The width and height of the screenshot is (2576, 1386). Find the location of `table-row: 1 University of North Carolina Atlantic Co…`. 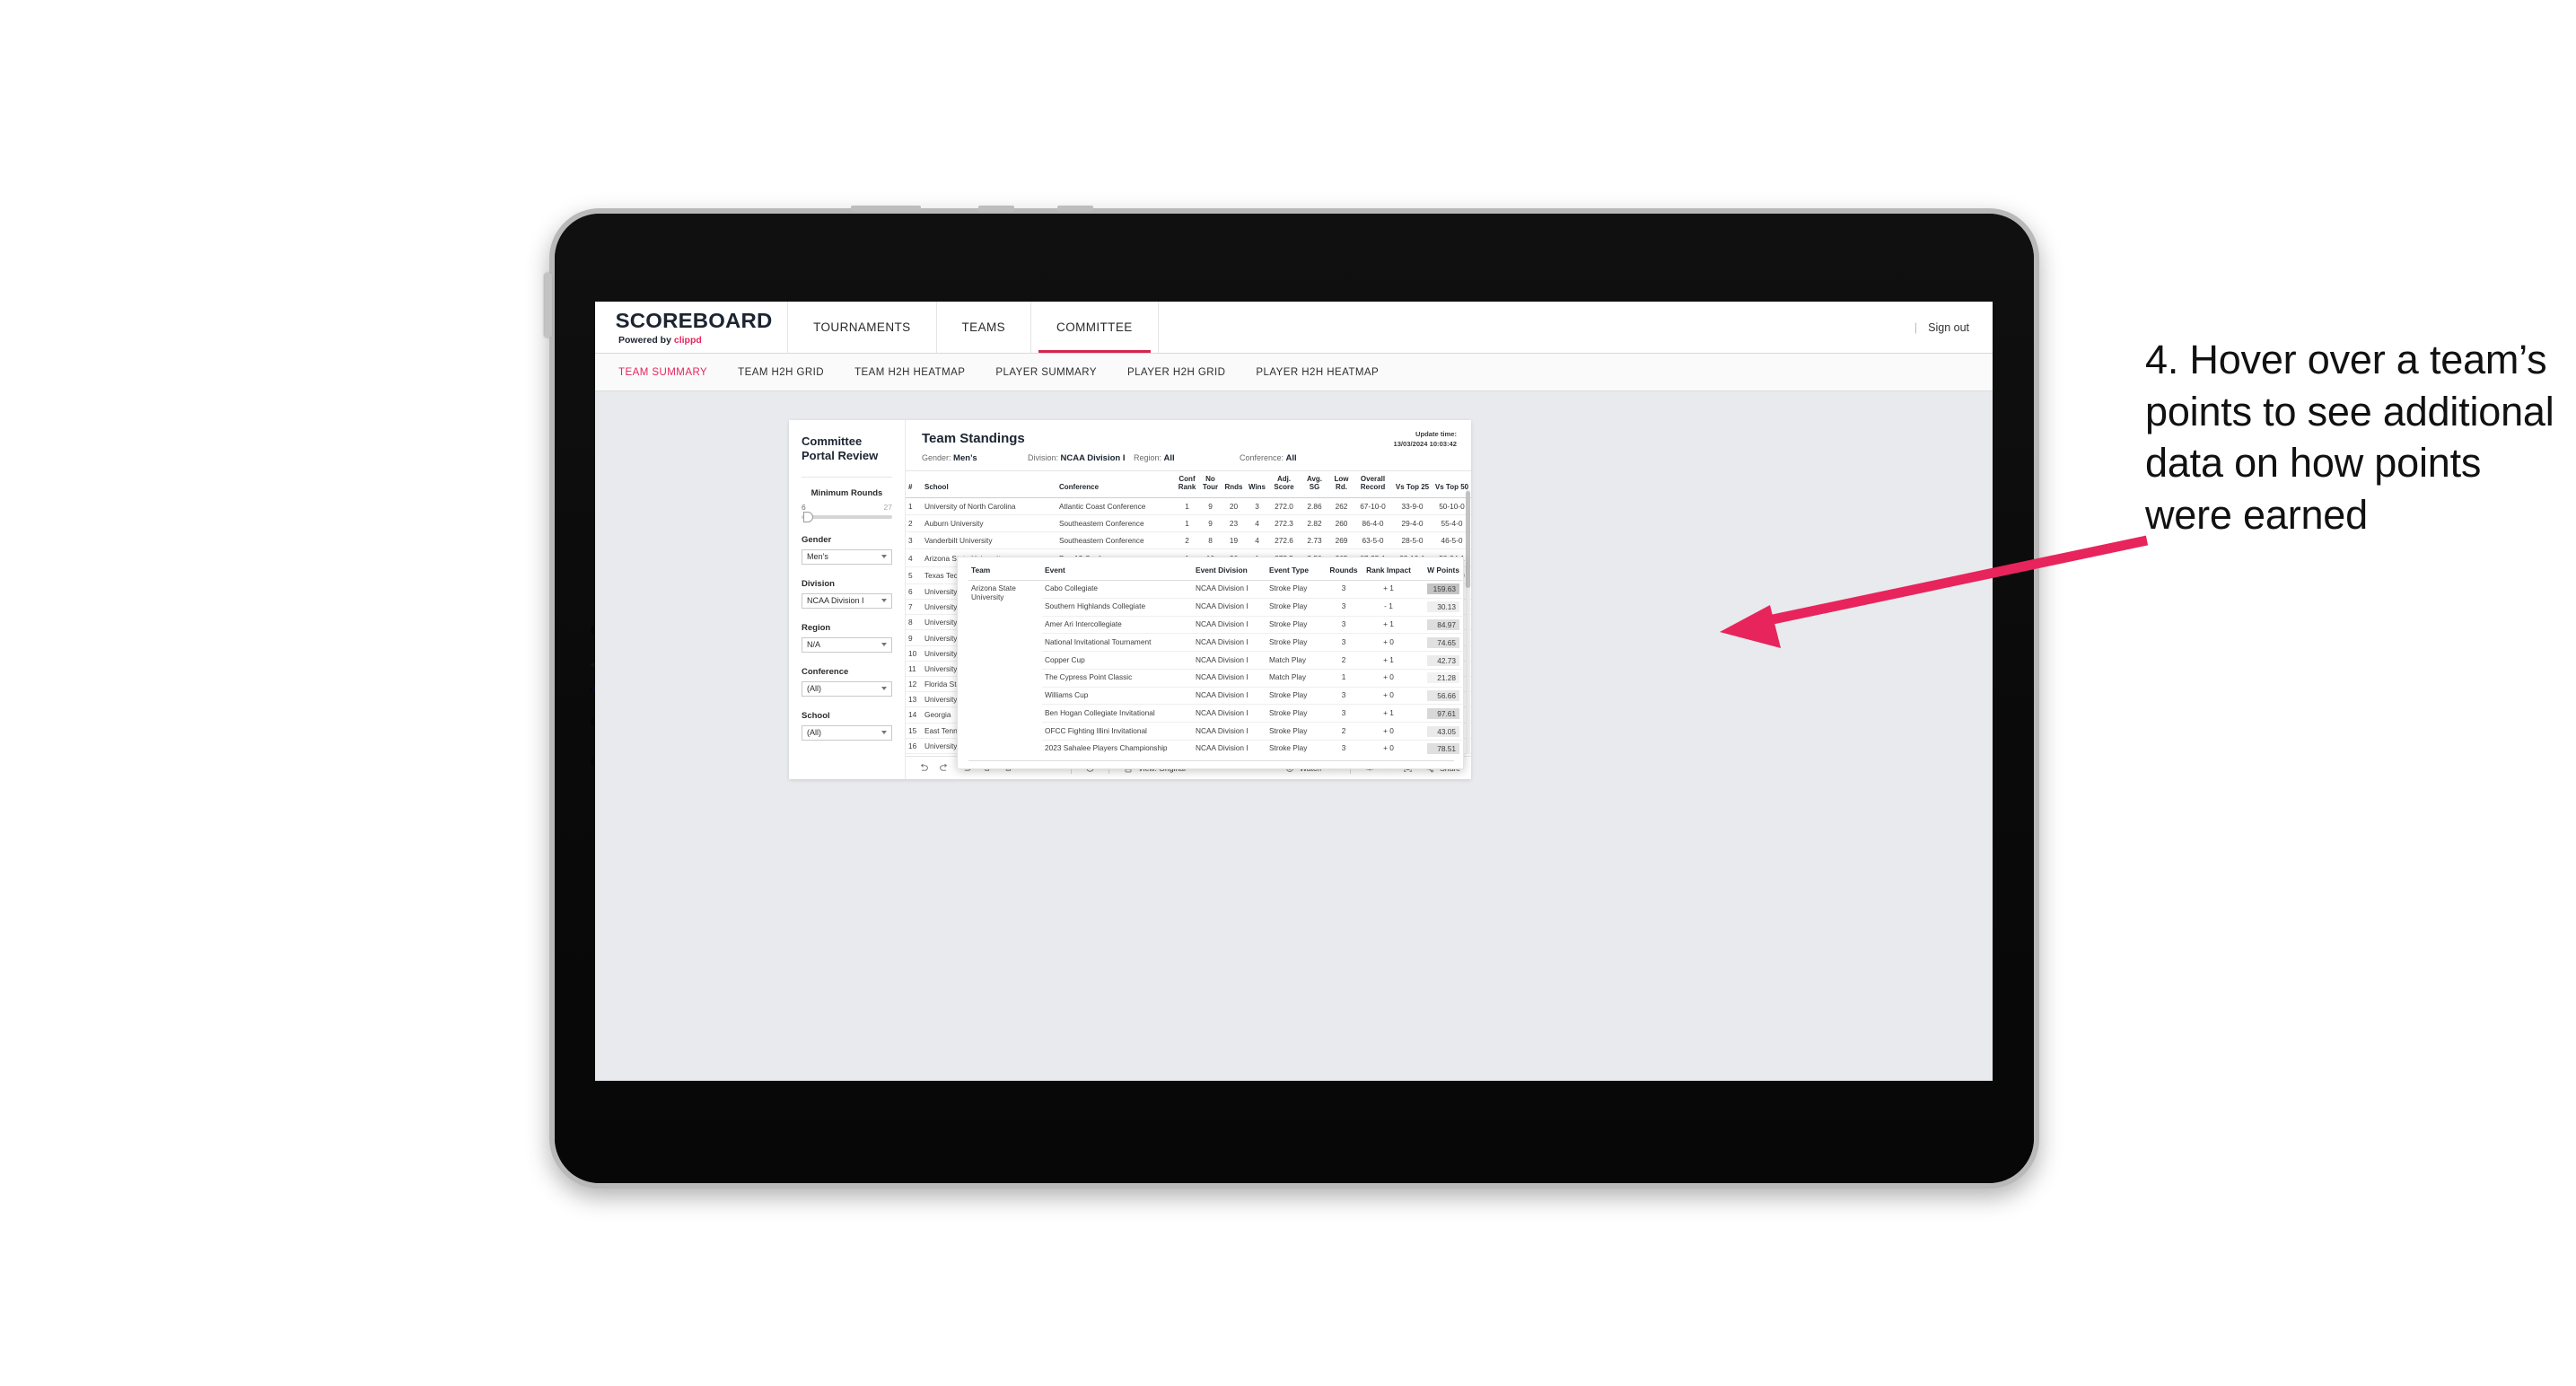

table-row: 1 University of North Carolina Atlantic Co… is located at coordinates (1188, 507).